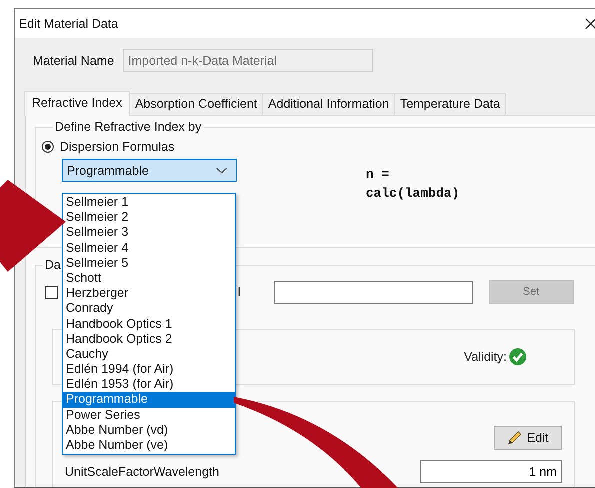 Image resolution: width=595 pixels, height=488 pixels. I want to click on chevron-down-icon, so click(222, 170).